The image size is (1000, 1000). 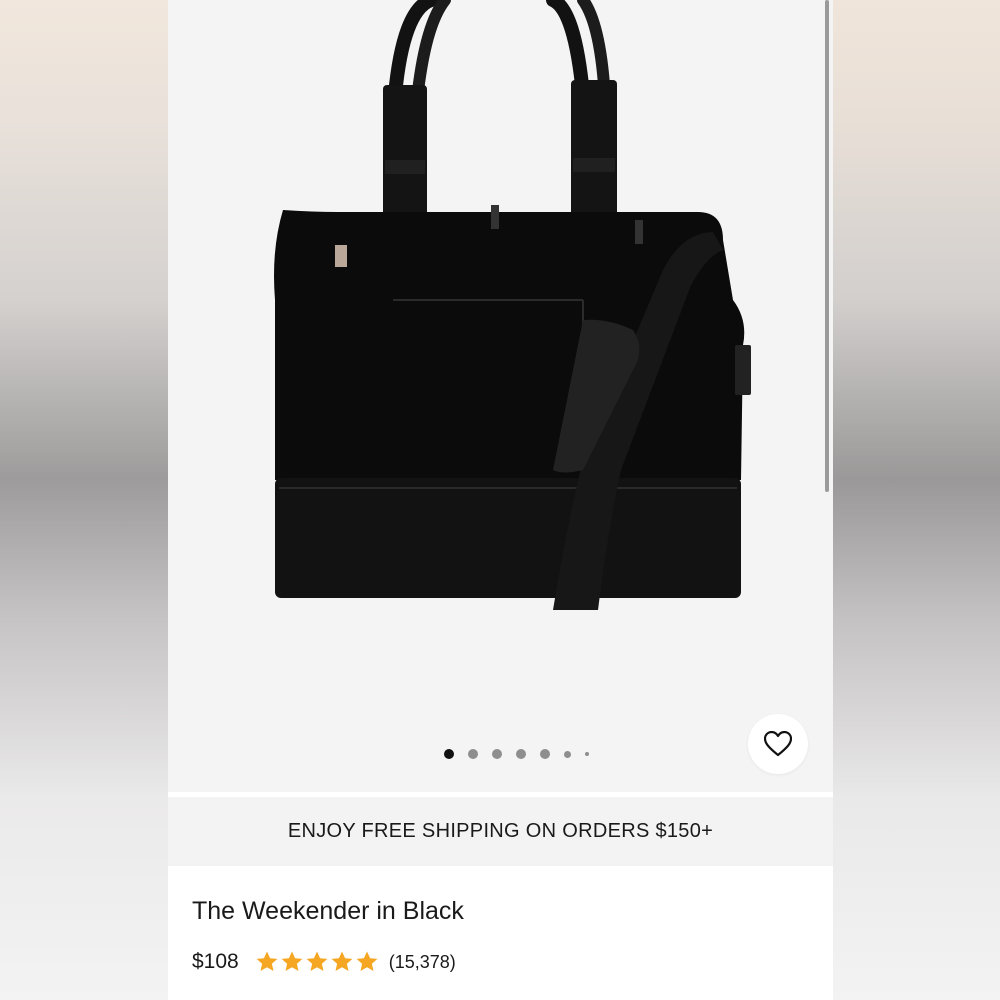 I want to click on favorite-button, so click(x=778, y=744).